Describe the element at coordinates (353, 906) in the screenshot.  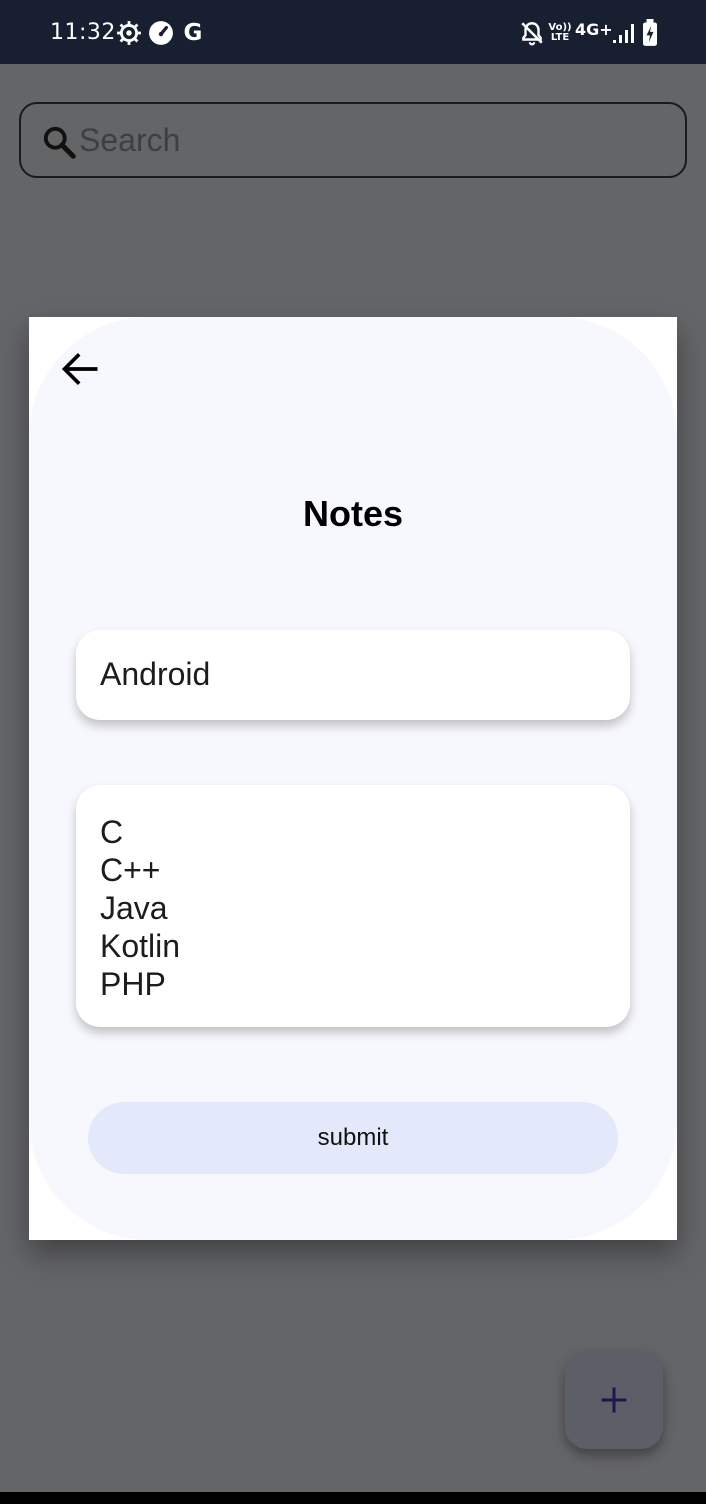
I see `note-body-field: C C++ Java Kotlin PHP` at that location.